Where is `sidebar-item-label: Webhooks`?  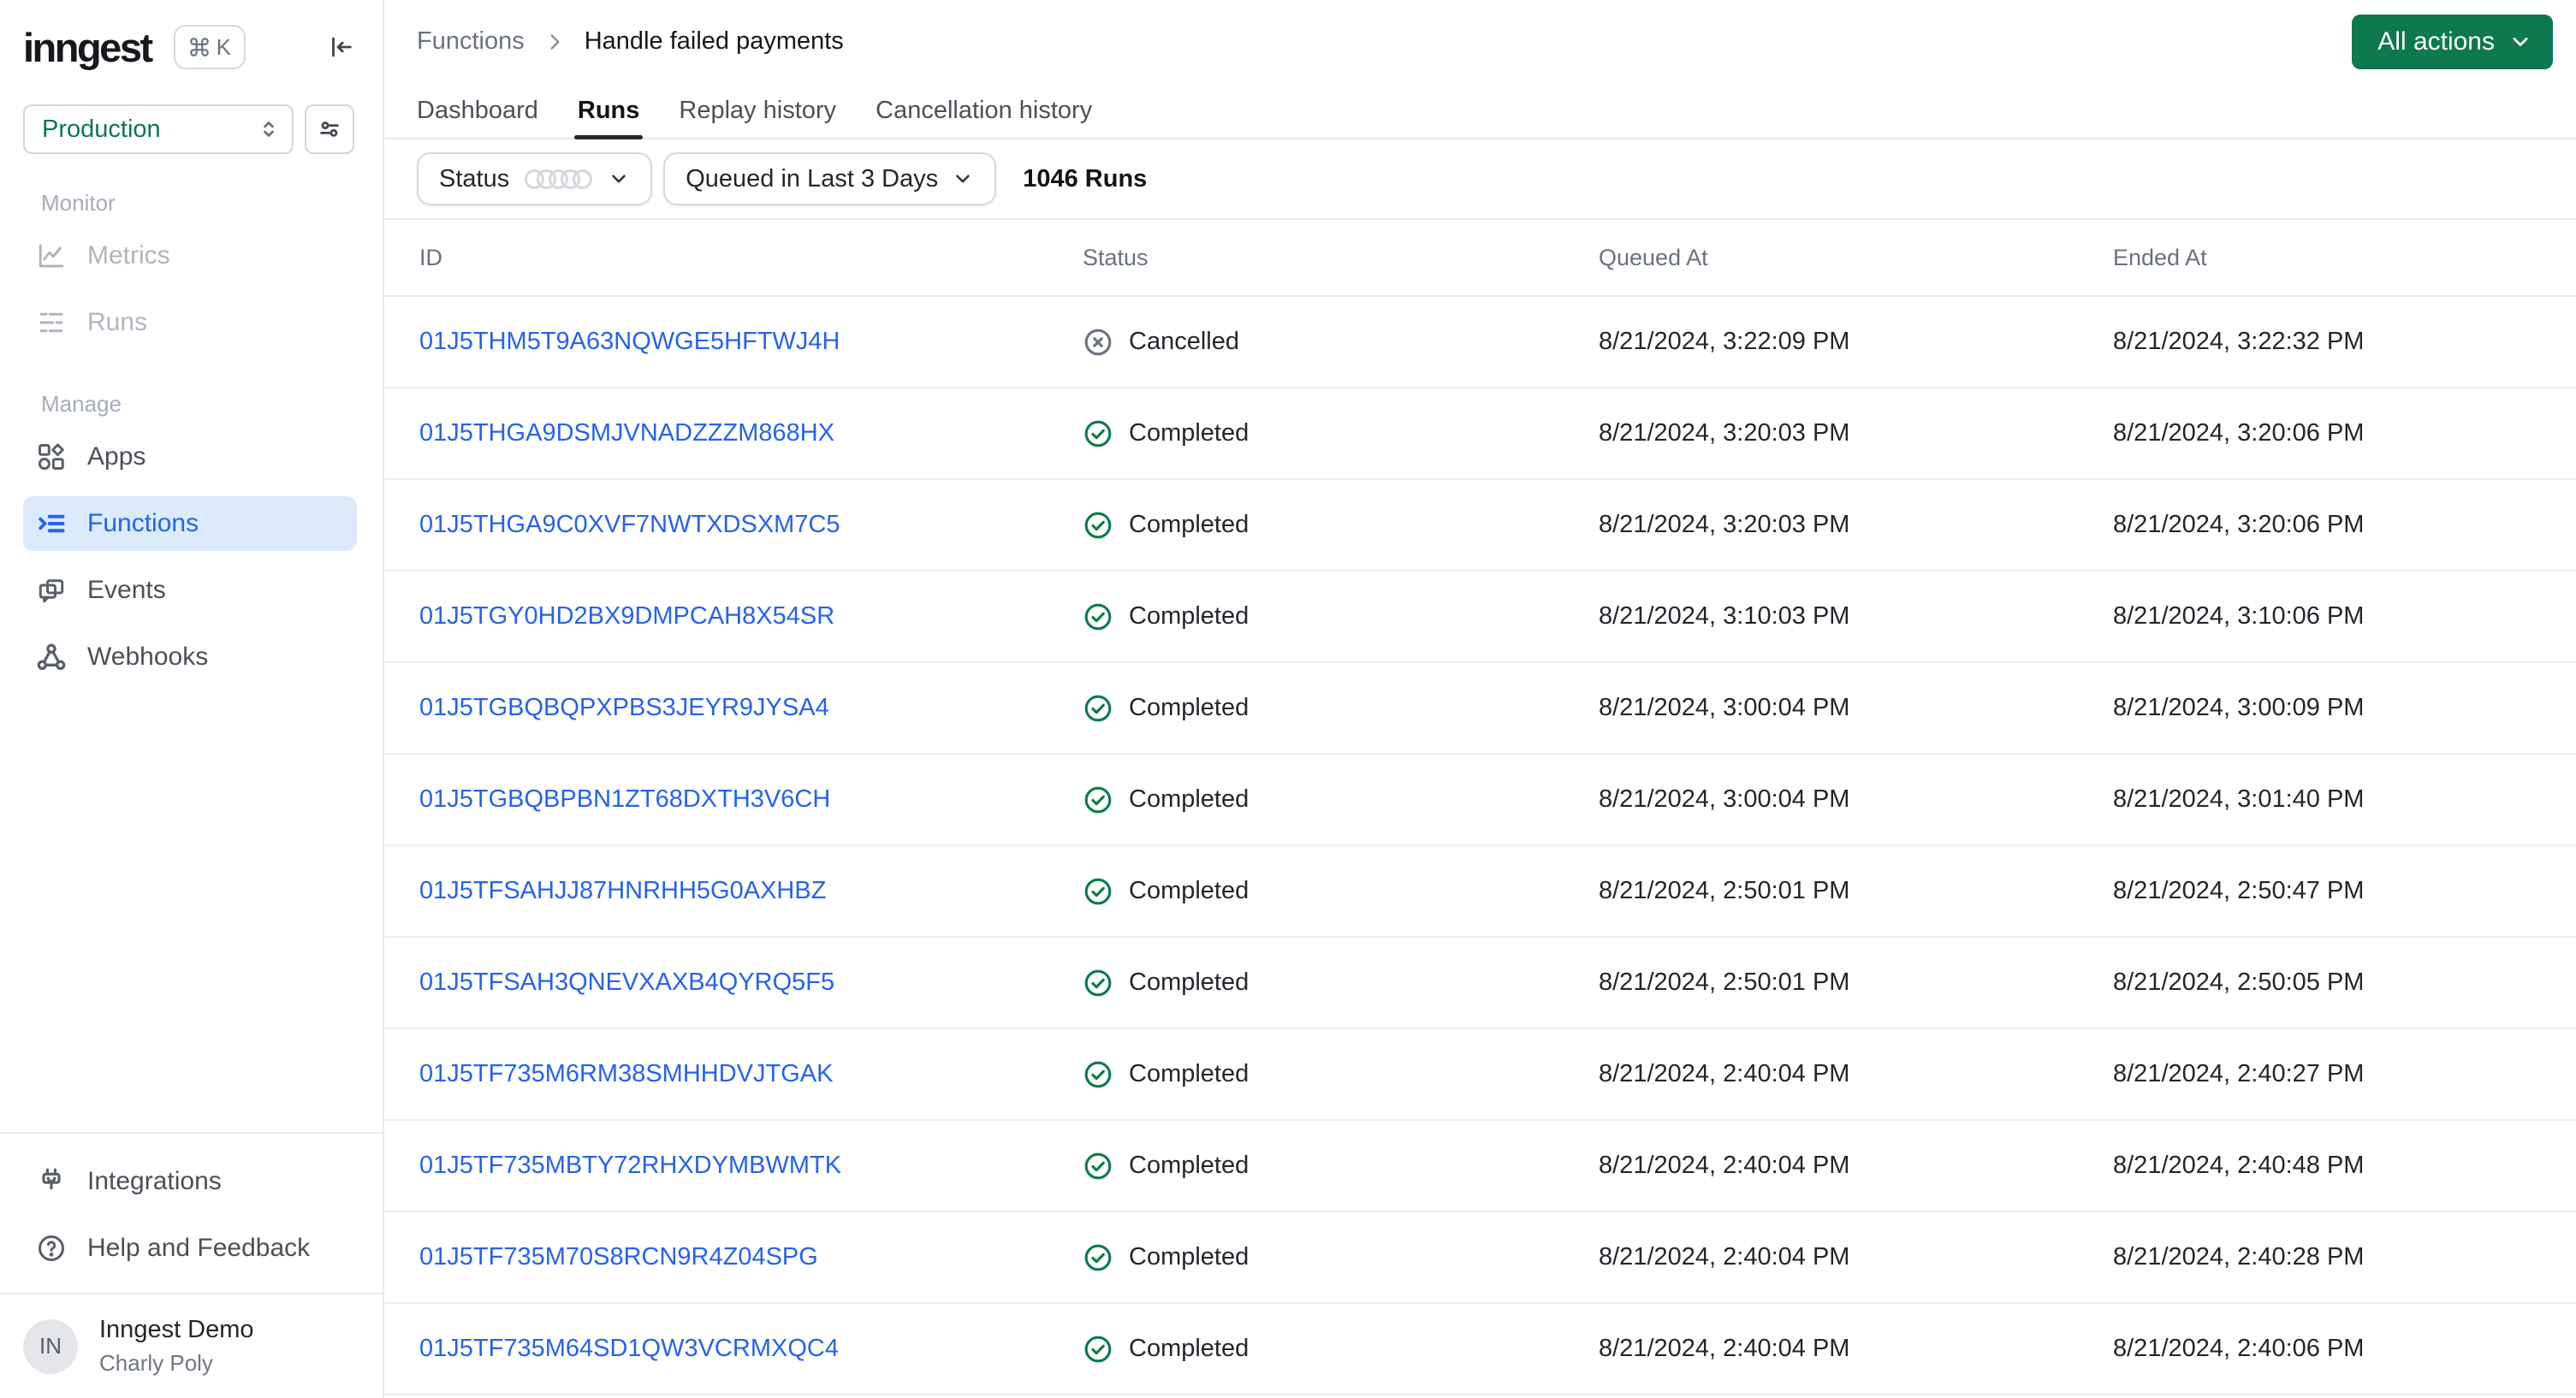
sidebar-item-label: Webhooks is located at coordinates (148, 657).